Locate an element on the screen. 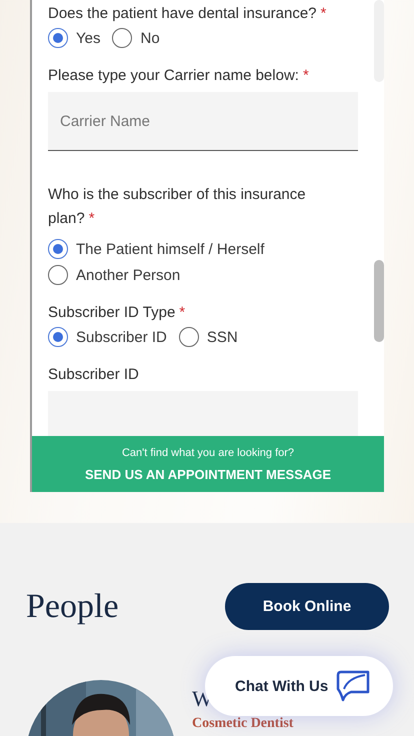 This screenshot has height=736, width=414. section-title: People is located at coordinates (72, 607).